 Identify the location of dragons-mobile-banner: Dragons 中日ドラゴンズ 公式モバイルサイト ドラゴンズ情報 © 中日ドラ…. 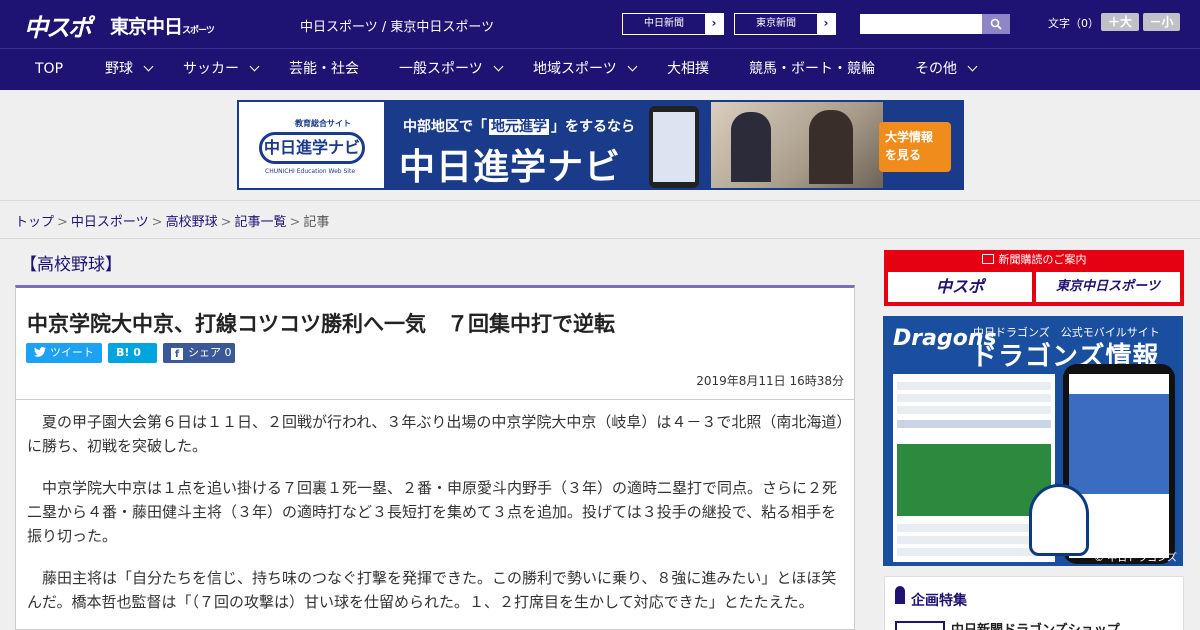
(1033, 441).